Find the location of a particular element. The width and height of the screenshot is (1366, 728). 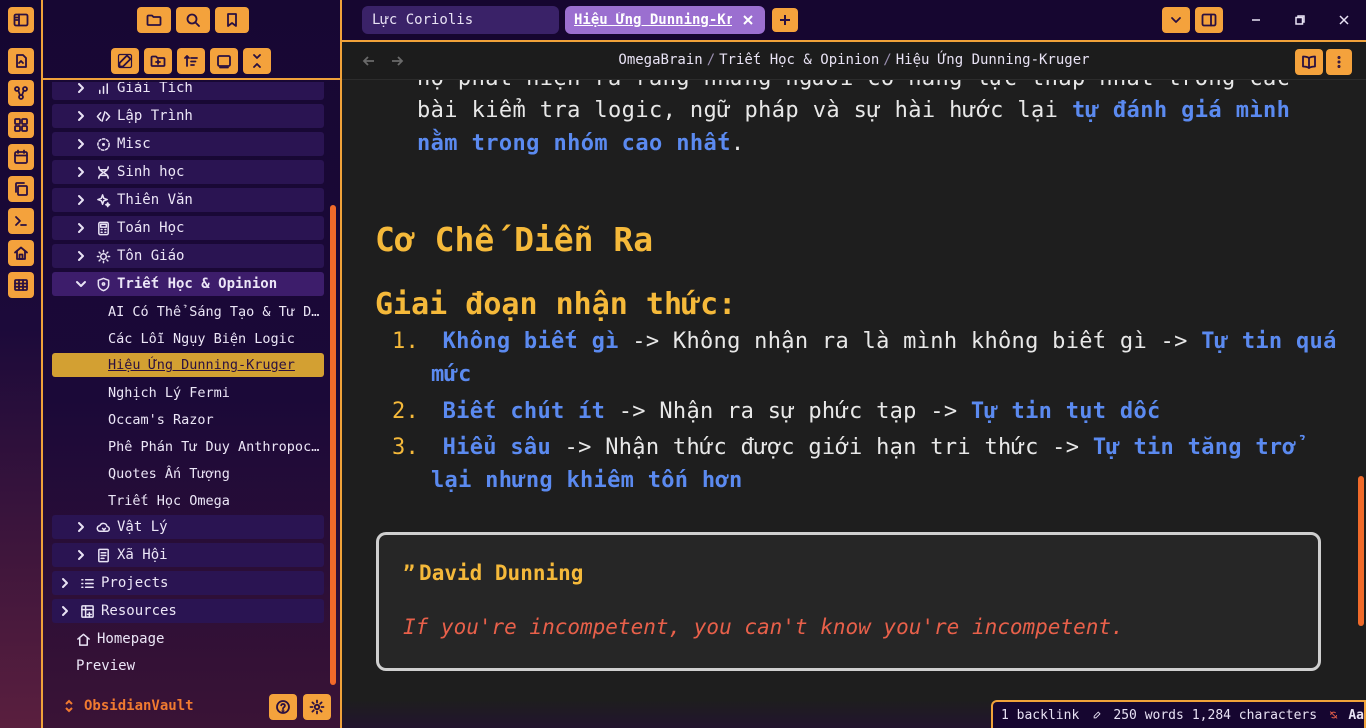

folder-giai-tich: Giải Tích is located at coordinates (188, 91).